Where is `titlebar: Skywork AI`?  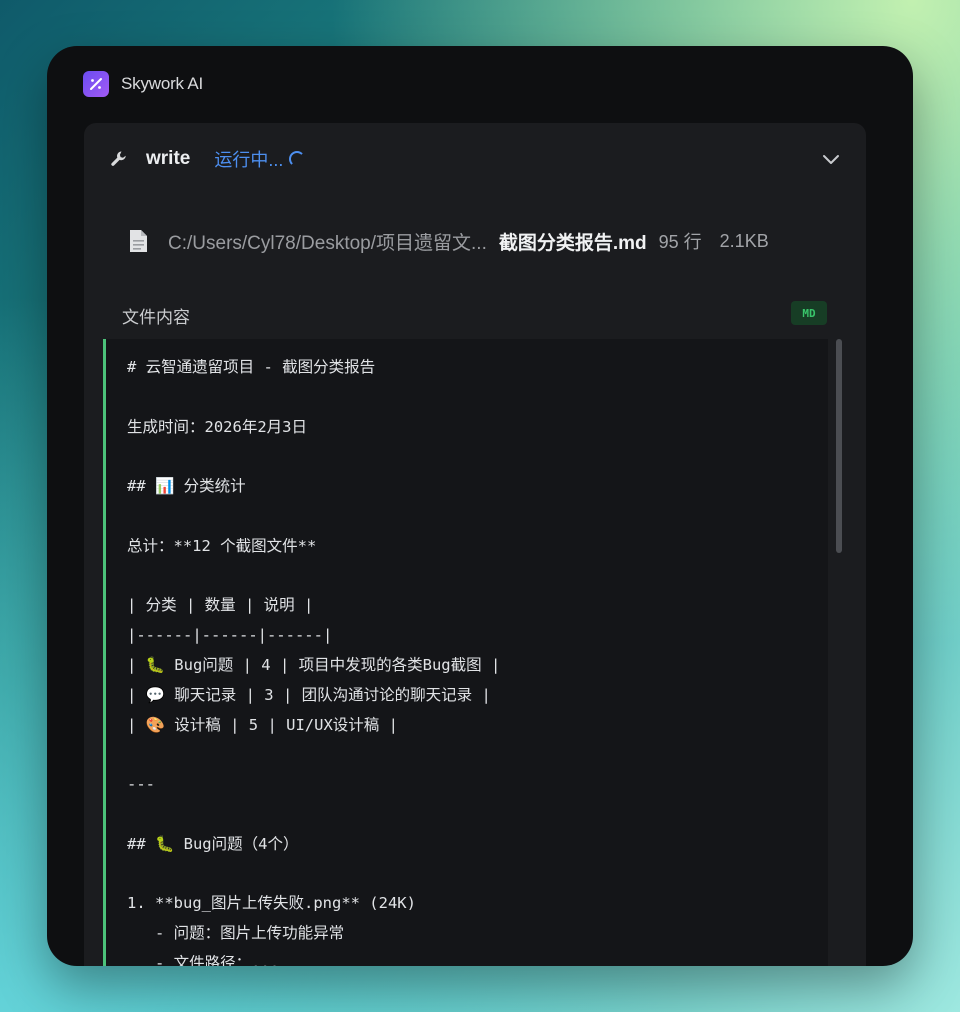 titlebar: Skywork AI is located at coordinates (143, 84).